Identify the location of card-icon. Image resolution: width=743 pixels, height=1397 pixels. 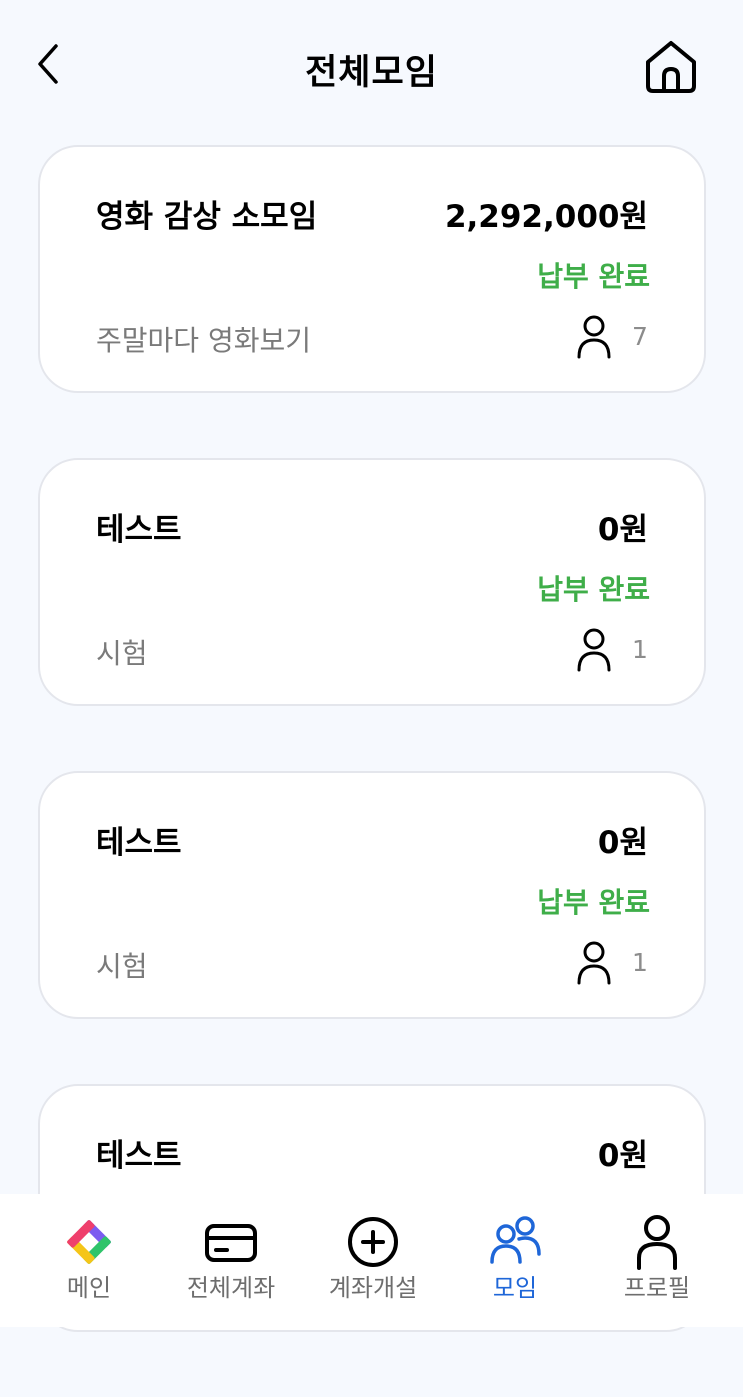
(231, 1243).